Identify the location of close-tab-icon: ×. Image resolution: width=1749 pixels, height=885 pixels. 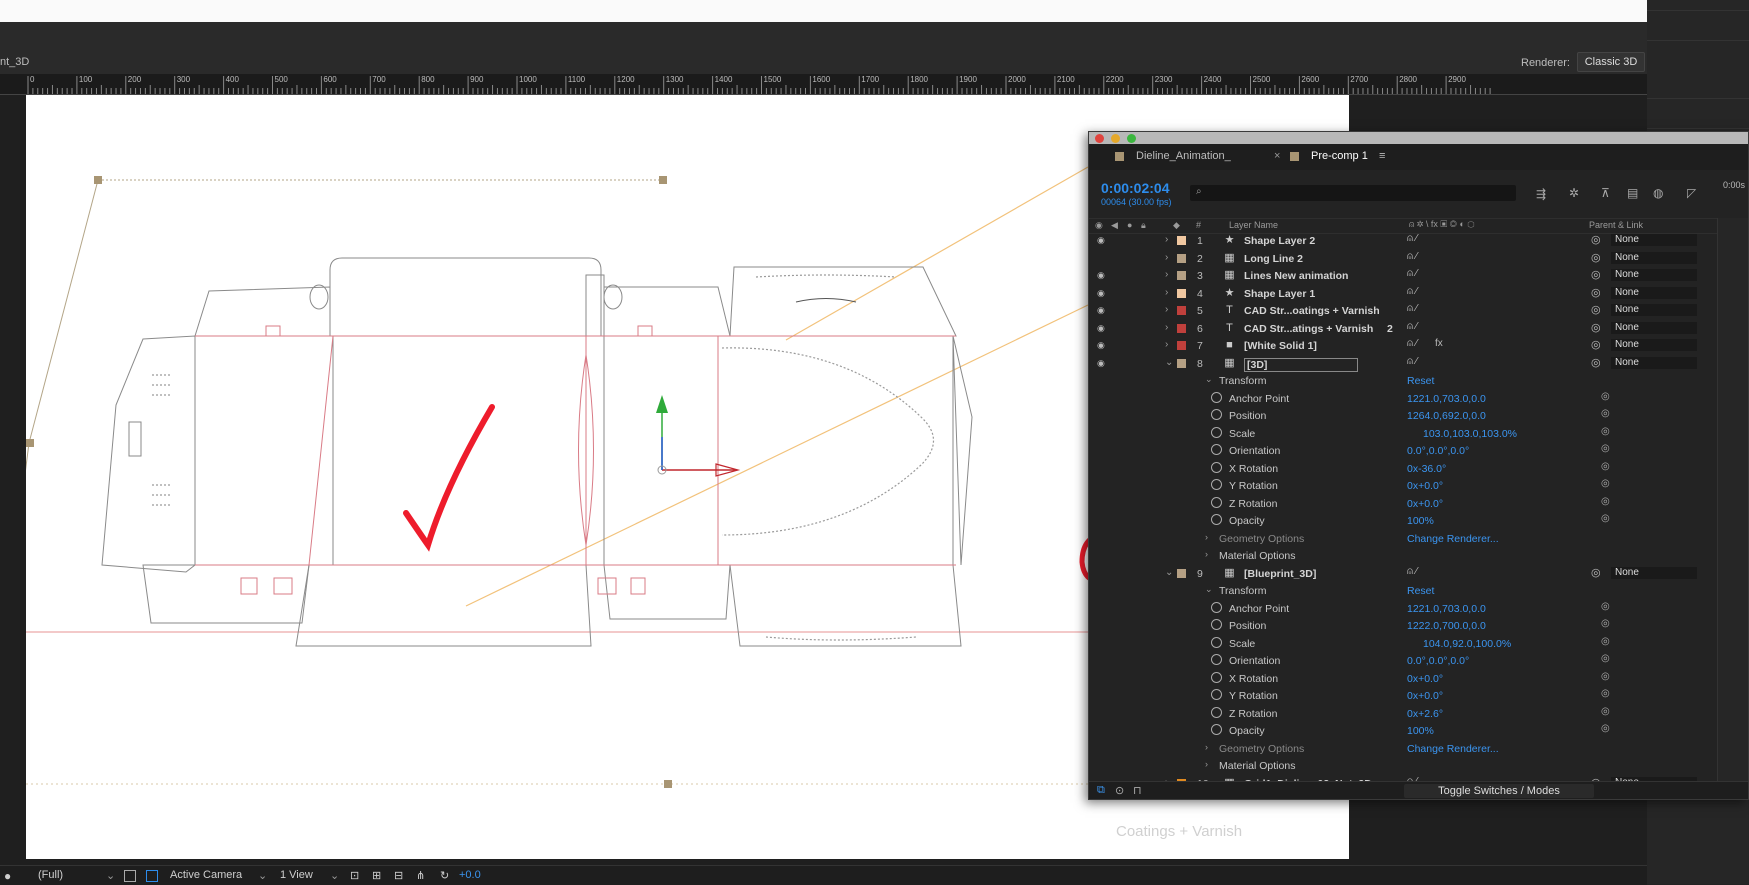
(1277, 156).